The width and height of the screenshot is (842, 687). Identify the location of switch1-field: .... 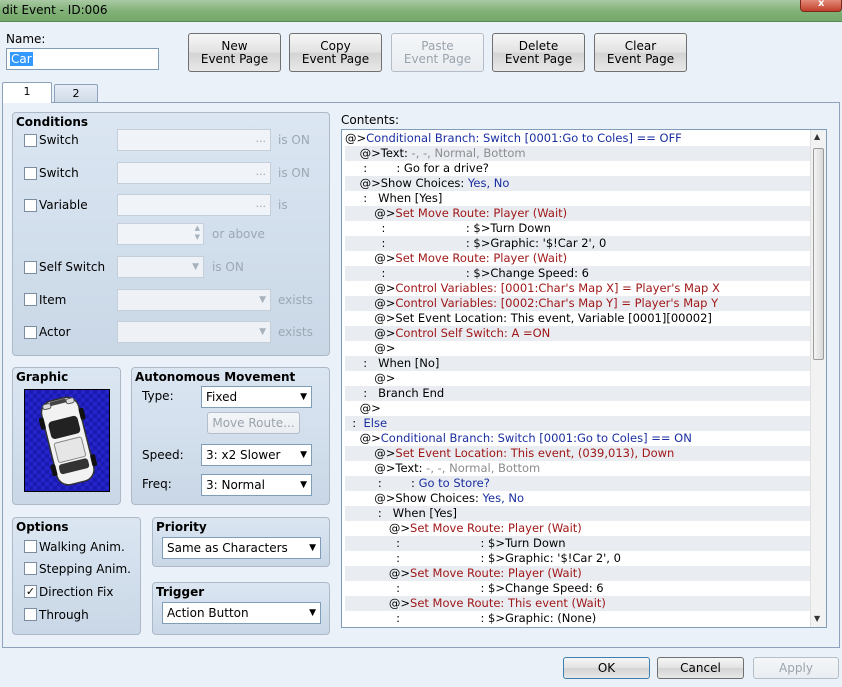
(194, 140).